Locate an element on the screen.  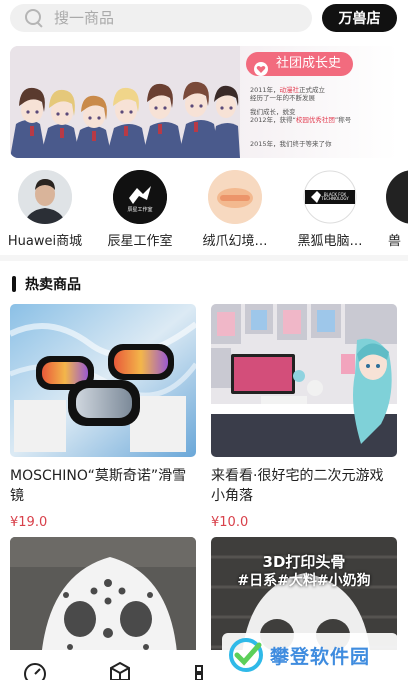
product-title: 来看看·很好宅的二次元游戏小角落 is located at coordinates (297, 486).